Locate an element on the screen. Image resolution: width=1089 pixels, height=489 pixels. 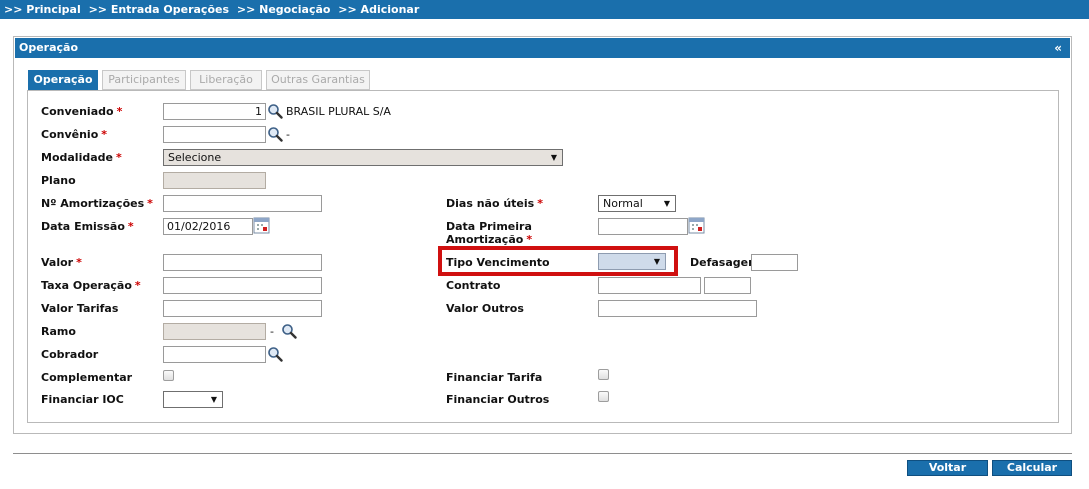
financiar-ioc-select: ▼ is located at coordinates (193, 399).